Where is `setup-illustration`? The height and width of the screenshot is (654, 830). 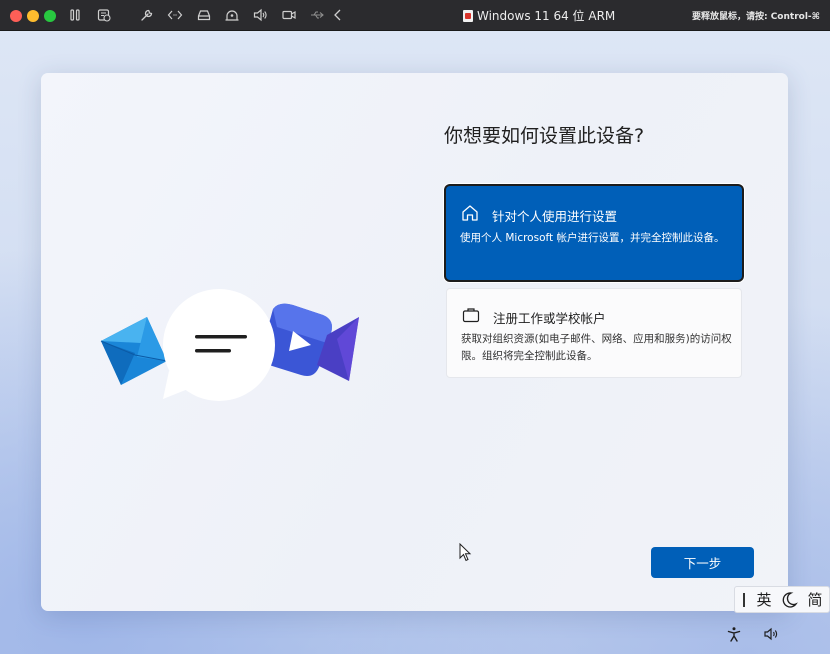 setup-illustration is located at coordinates (229, 352).